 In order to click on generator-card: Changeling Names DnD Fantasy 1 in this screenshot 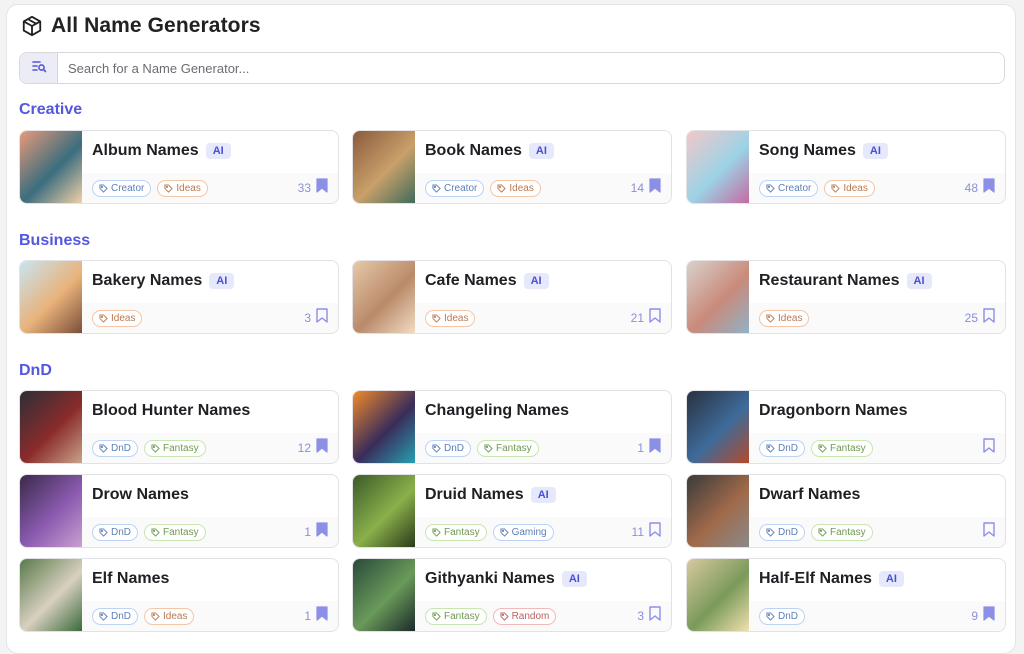, I will do `click(512, 427)`.